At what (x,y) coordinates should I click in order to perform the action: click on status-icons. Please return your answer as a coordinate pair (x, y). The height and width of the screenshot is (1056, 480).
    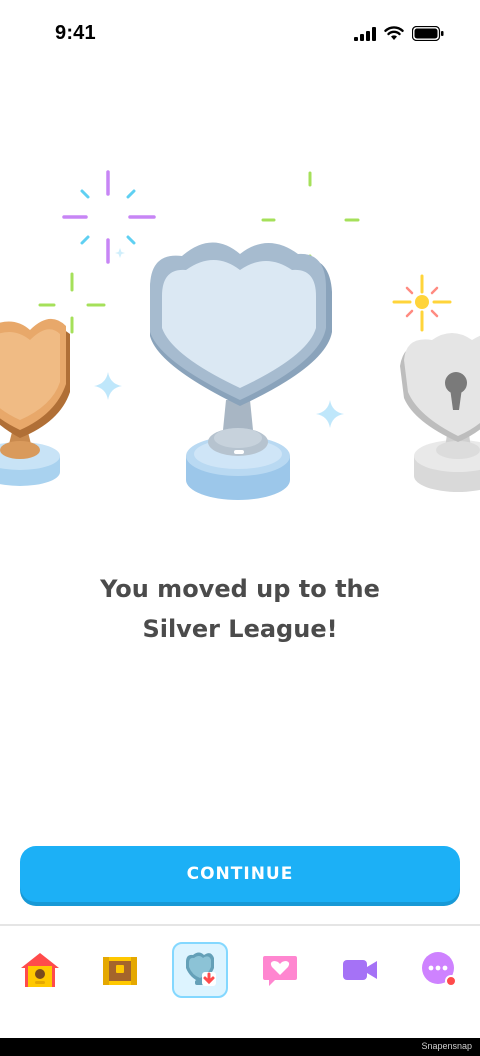
    Looking at the image, I should click on (399, 33).